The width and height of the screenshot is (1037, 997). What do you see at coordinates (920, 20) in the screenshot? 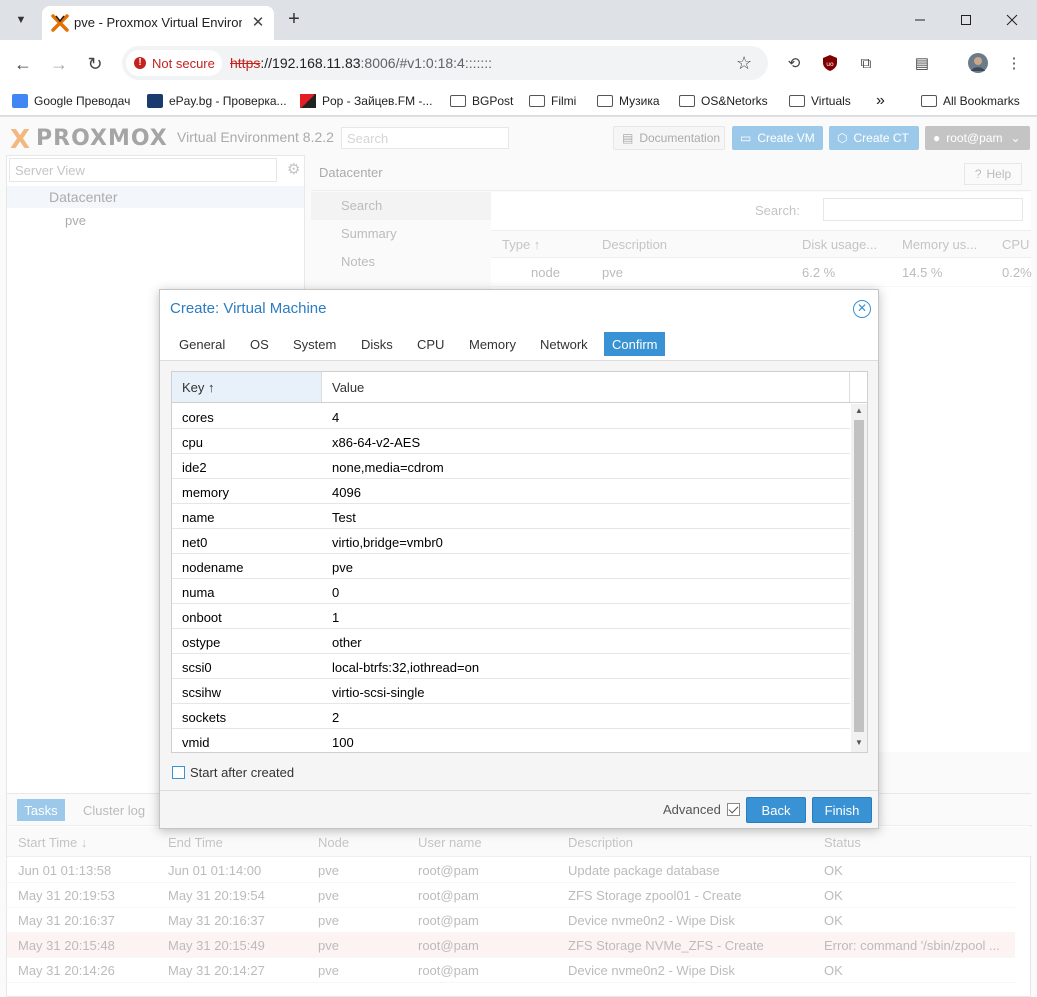
I see `minimize-icon` at bounding box center [920, 20].